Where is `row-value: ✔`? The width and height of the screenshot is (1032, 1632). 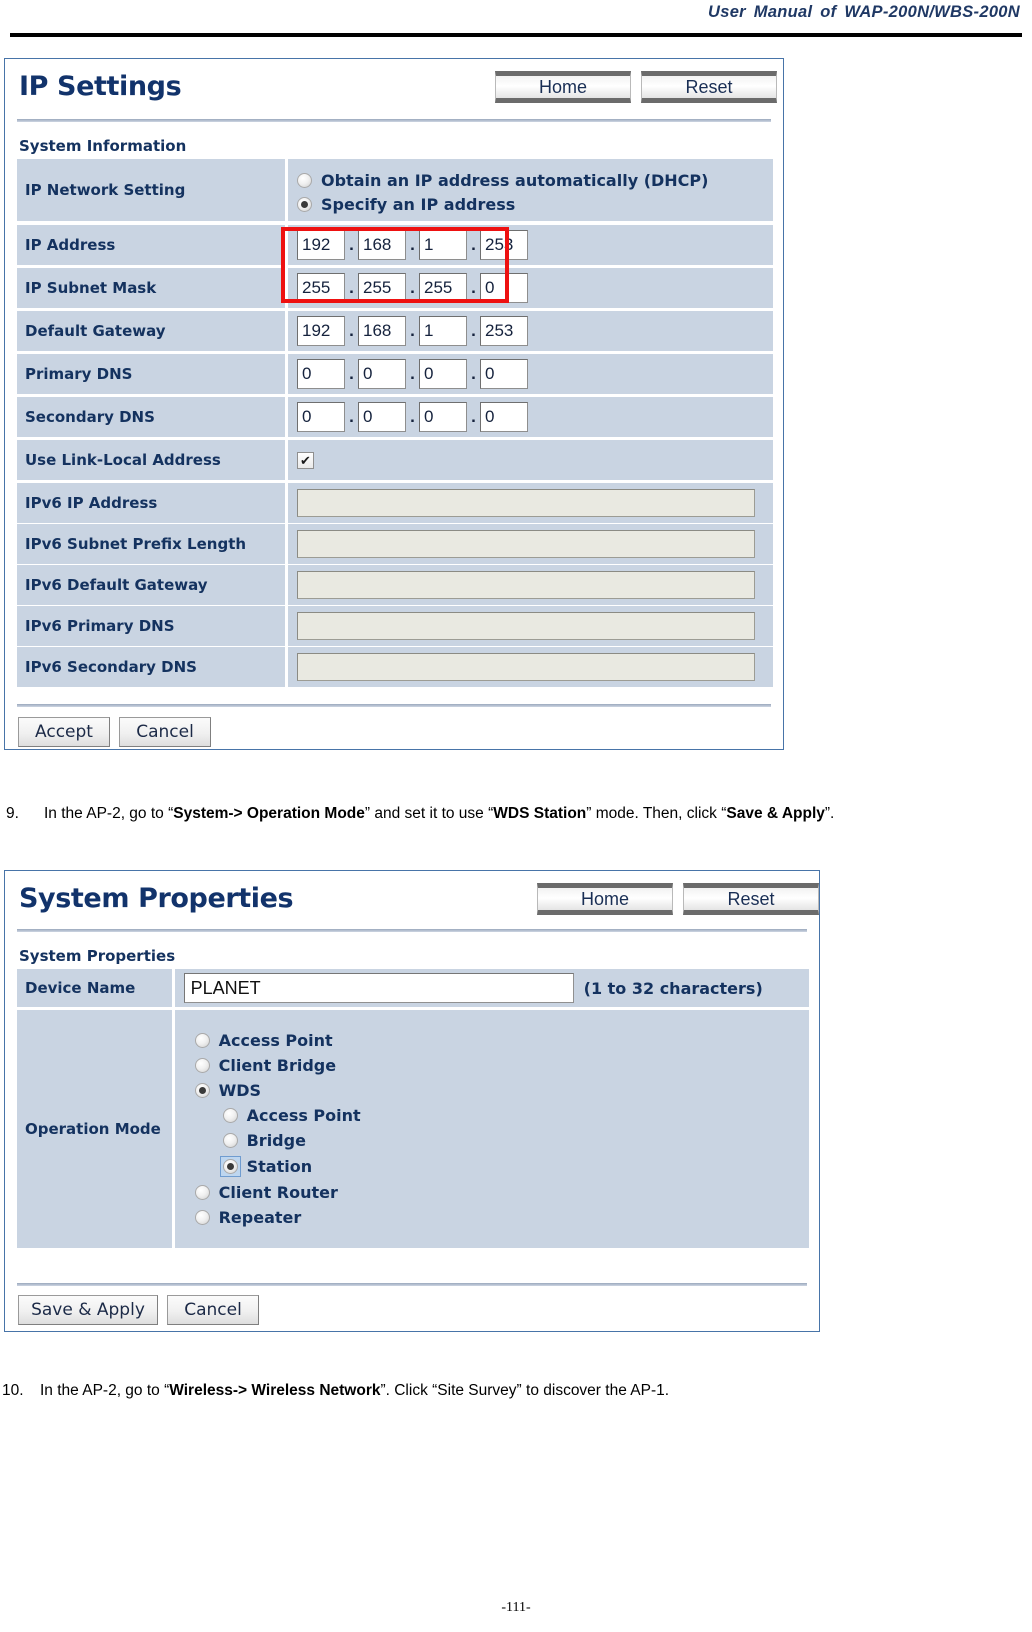 row-value: ✔ is located at coordinates (530, 460).